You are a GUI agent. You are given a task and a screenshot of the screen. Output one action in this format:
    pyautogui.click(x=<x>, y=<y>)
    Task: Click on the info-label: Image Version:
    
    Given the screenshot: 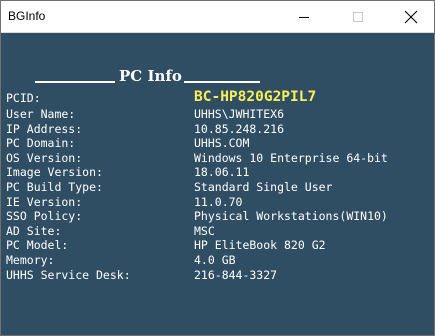 What is the action you would take?
    pyautogui.click(x=54, y=172)
    